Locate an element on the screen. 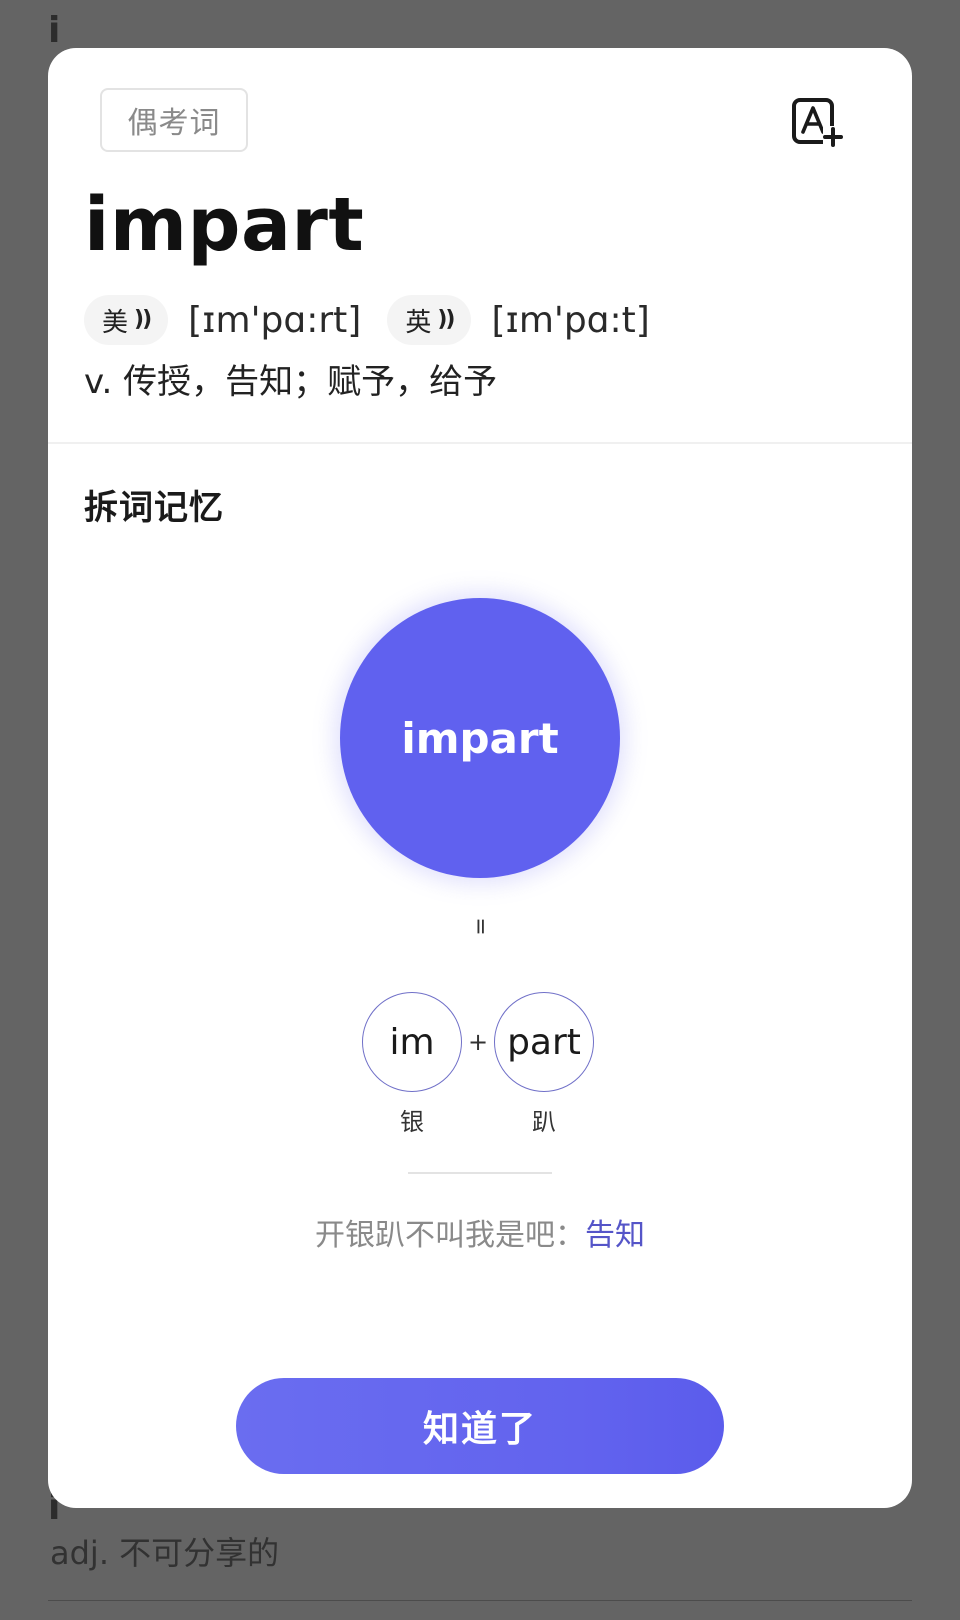 The image size is (960, 1620). whole-word-circle: impart is located at coordinates (480, 738).